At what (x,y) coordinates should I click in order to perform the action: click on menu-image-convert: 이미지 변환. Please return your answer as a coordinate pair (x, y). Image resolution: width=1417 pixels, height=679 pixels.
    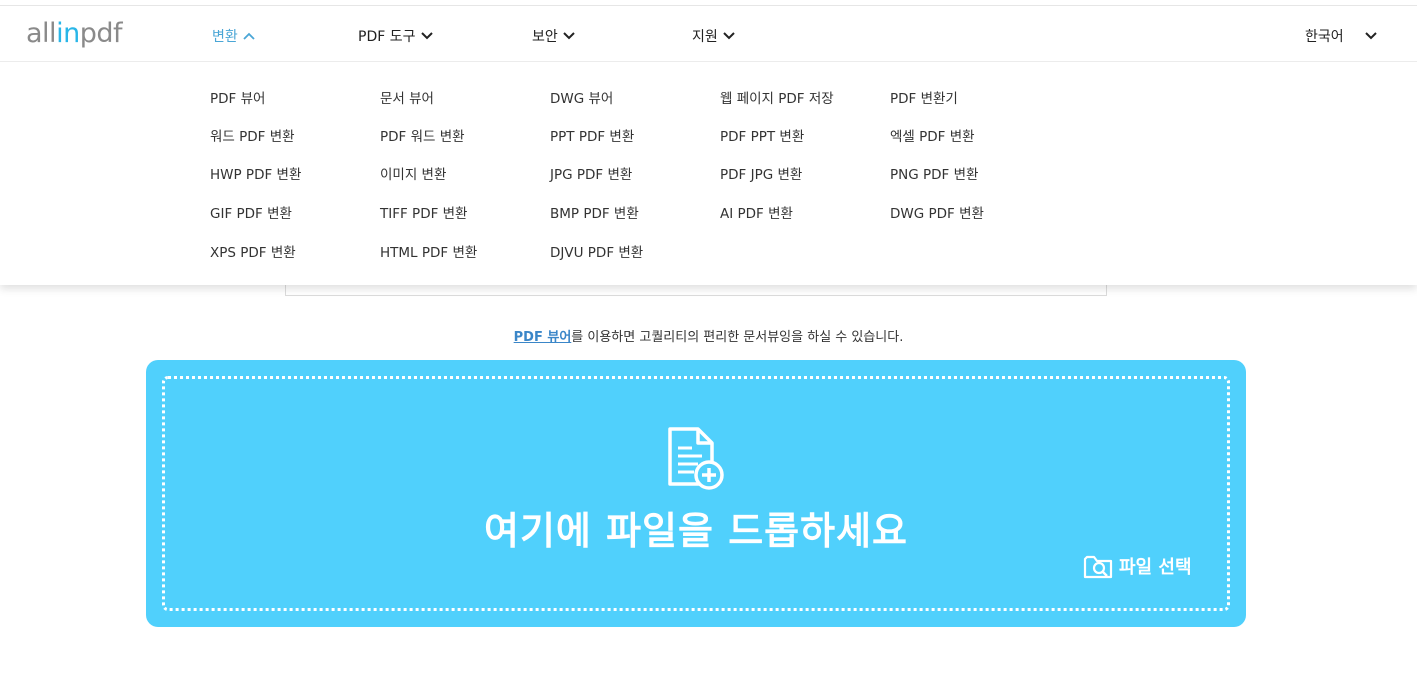
    Looking at the image, I should click on (413, 173).